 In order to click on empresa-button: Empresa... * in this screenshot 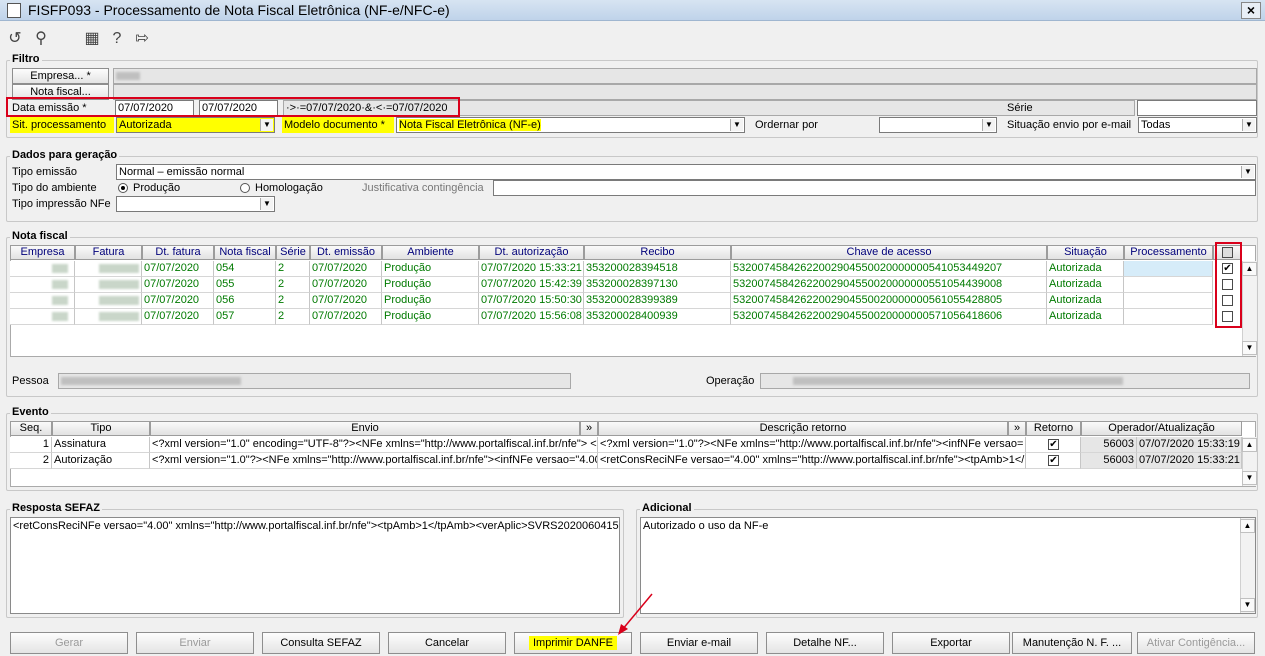, I will do `click(60, 76)`.